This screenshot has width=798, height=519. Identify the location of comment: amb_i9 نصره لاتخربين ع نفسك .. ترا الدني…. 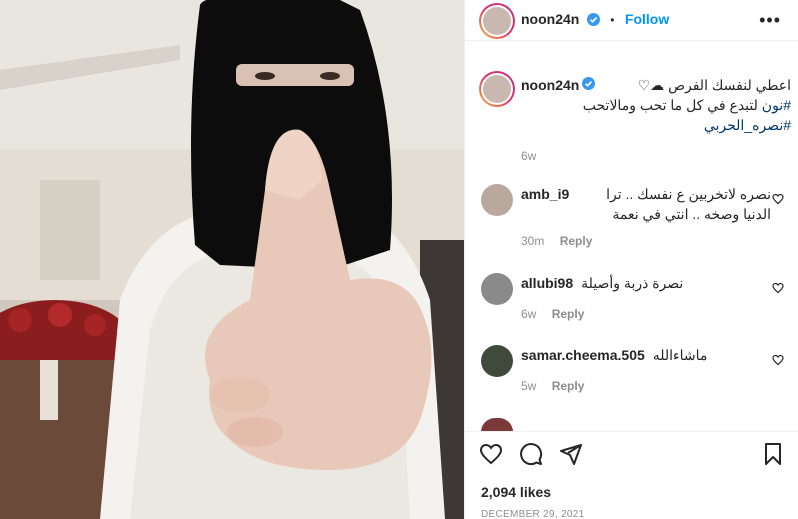
(646, 216).